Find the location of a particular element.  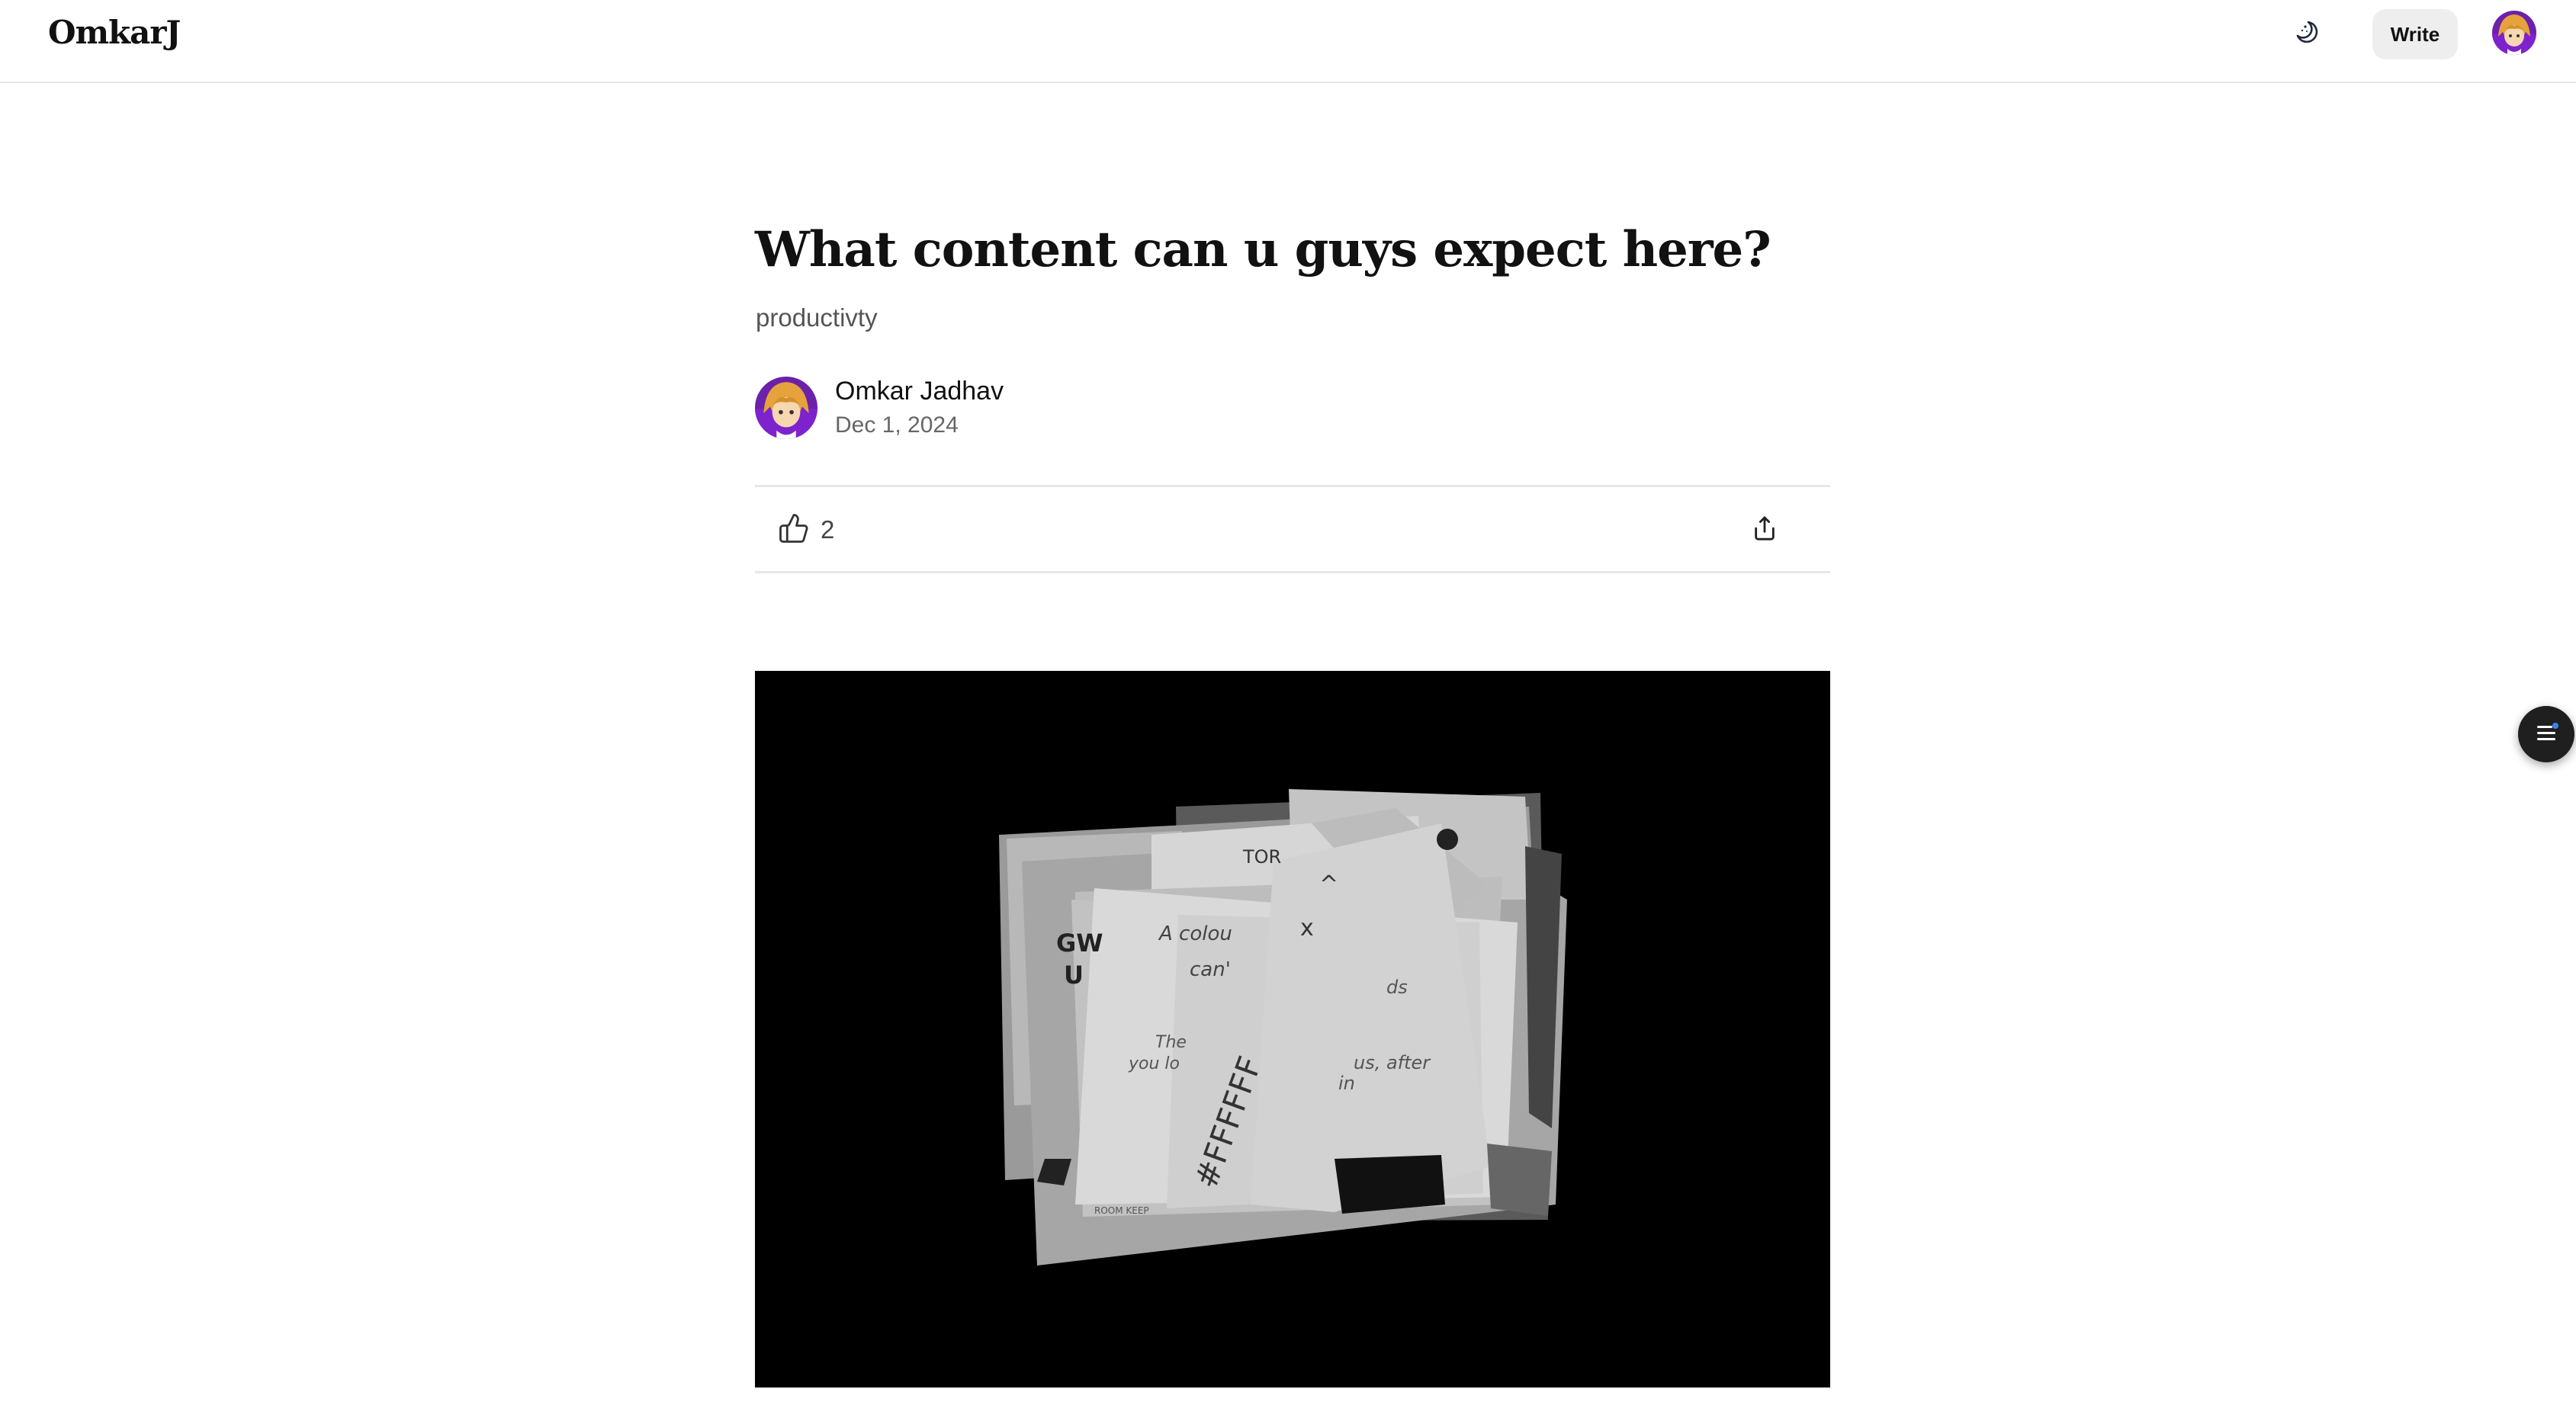

author-avatar is located at coordinates (786, 408).